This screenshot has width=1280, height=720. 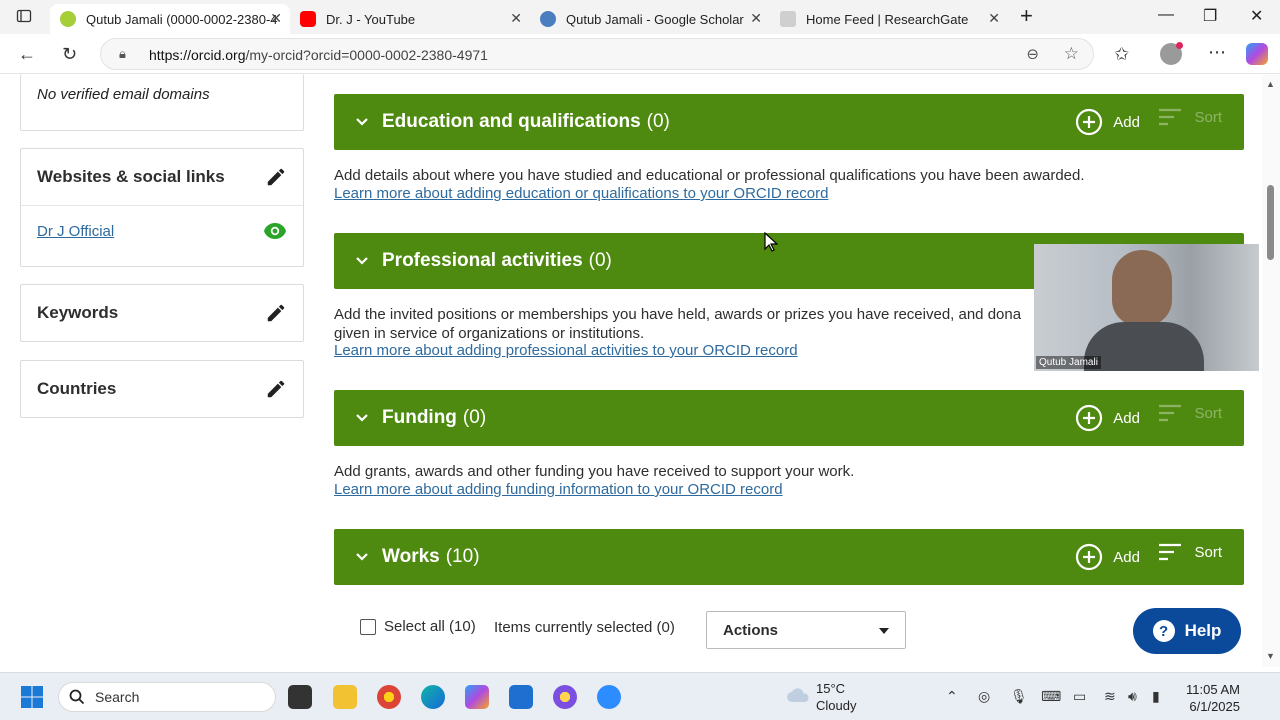 What do you see at coordinates (345, 697) in the screenshot?
I see `file-explorer-icon` at bounding box center [345, 697].